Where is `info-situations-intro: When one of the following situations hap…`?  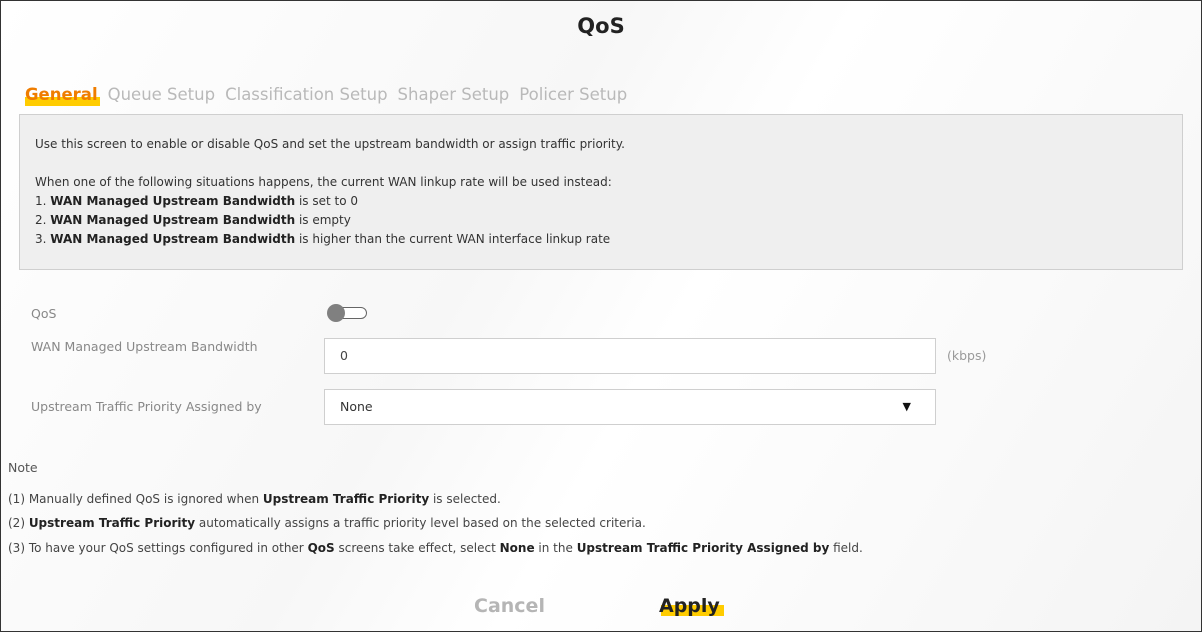
info-situations-intro: When one of the following situations hap… is located at coordinates (323, 182).